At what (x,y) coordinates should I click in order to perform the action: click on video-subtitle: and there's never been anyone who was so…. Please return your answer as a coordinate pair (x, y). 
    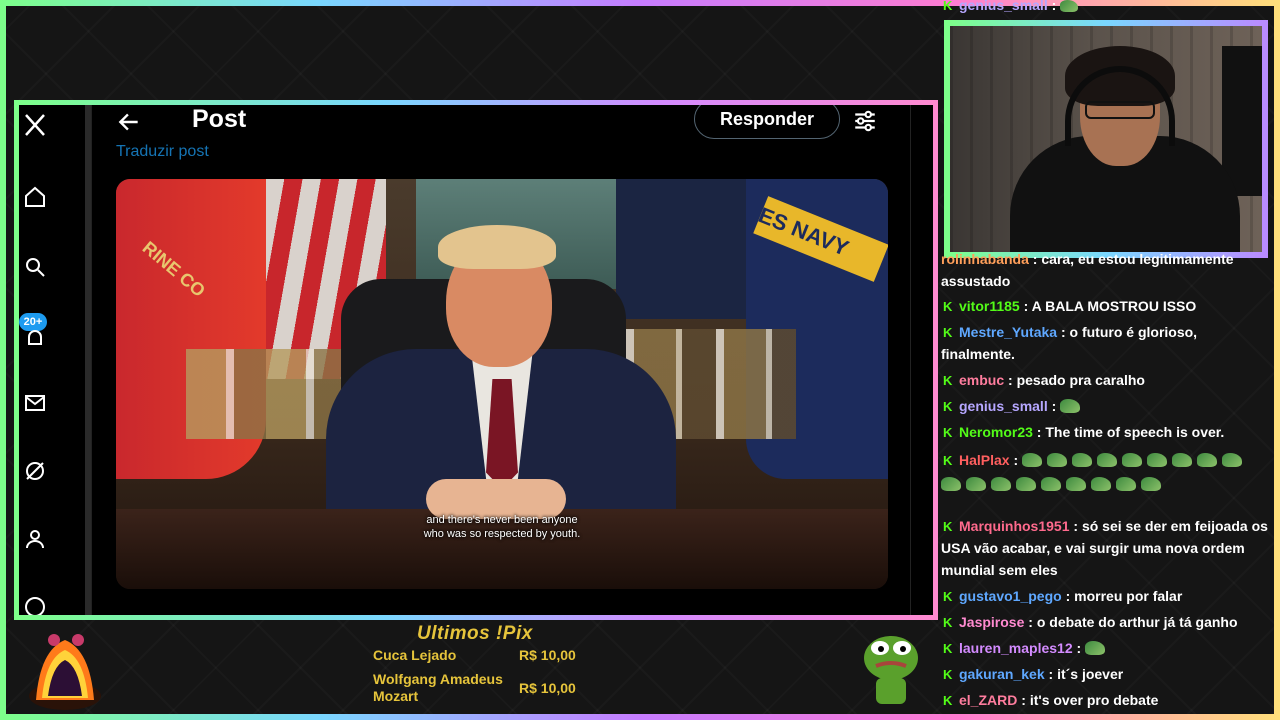
    Looking at the image, I should click on (502, 527).